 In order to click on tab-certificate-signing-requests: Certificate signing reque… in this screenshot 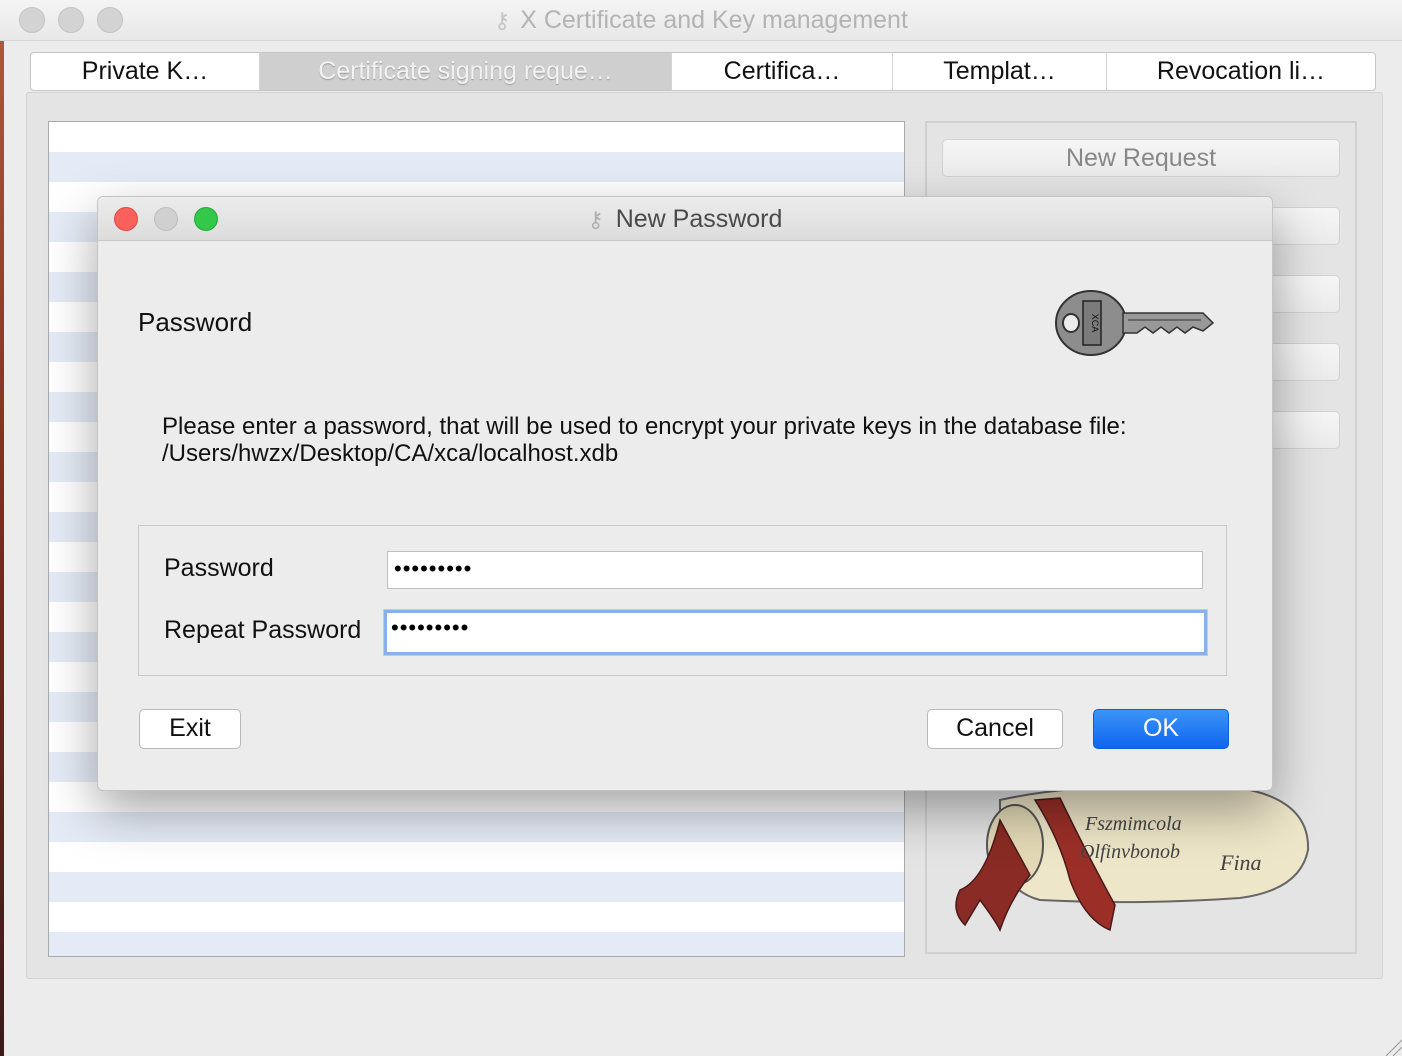, I will do `click(466, 71)`.